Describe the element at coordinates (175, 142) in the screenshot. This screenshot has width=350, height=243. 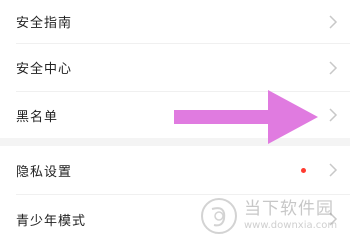
I see `section-gap` at that location.